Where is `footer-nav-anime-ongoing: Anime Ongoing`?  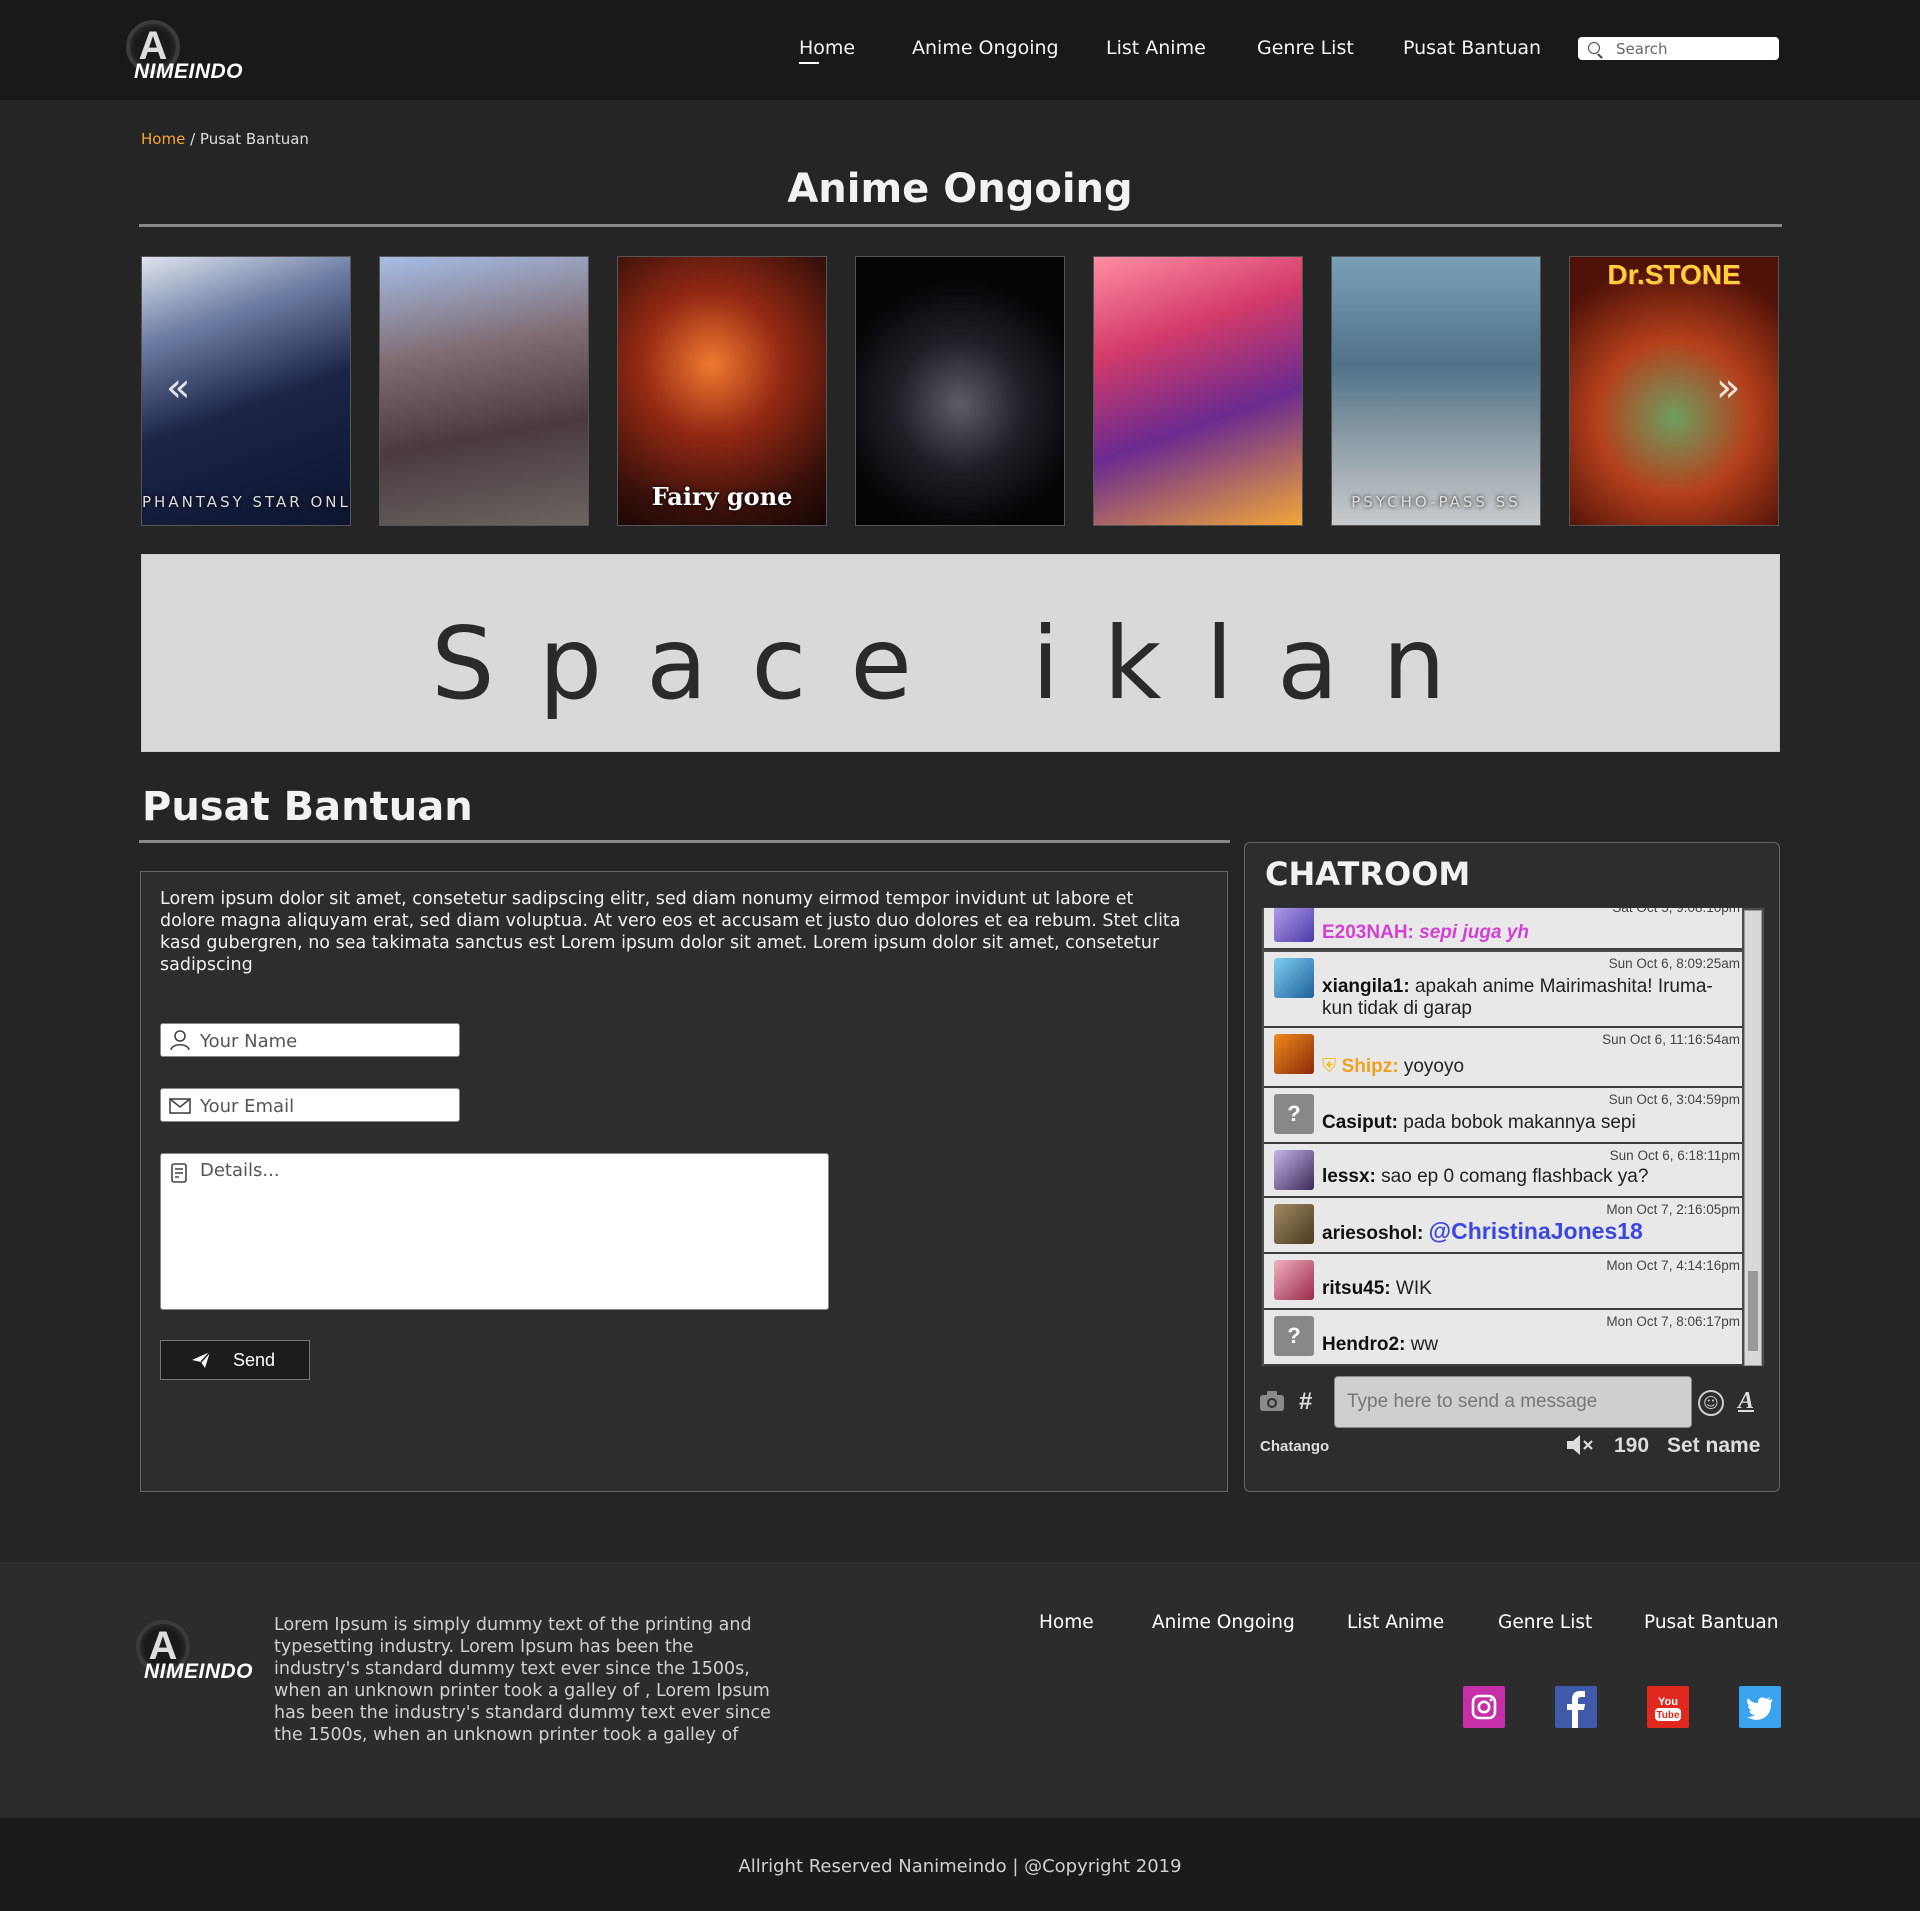
footer-nav-anime-ongoing: Anime Ongoing is located at coordinates (1223, 1622).